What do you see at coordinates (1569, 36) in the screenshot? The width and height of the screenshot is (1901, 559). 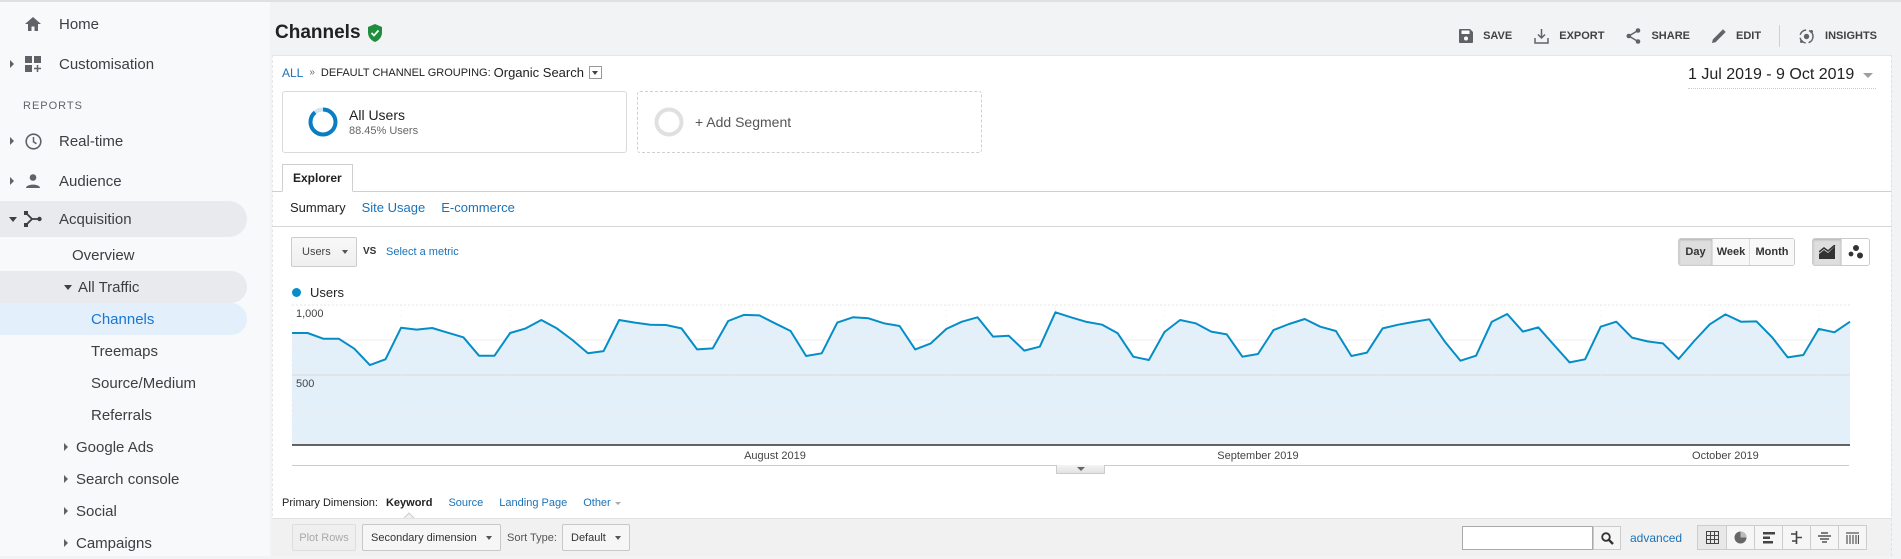 I see `export-button: EXPORT` at bounding box center [1569, 36].